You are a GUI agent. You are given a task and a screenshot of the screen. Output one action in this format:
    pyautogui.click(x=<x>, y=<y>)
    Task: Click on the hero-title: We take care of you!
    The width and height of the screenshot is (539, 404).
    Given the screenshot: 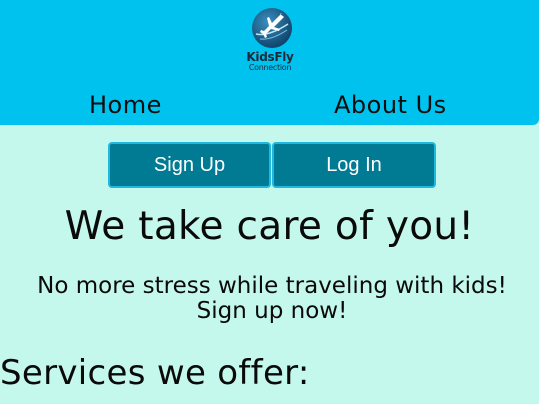 What is the action you would take?
    pyautogui.click(x=269, y=226)
    